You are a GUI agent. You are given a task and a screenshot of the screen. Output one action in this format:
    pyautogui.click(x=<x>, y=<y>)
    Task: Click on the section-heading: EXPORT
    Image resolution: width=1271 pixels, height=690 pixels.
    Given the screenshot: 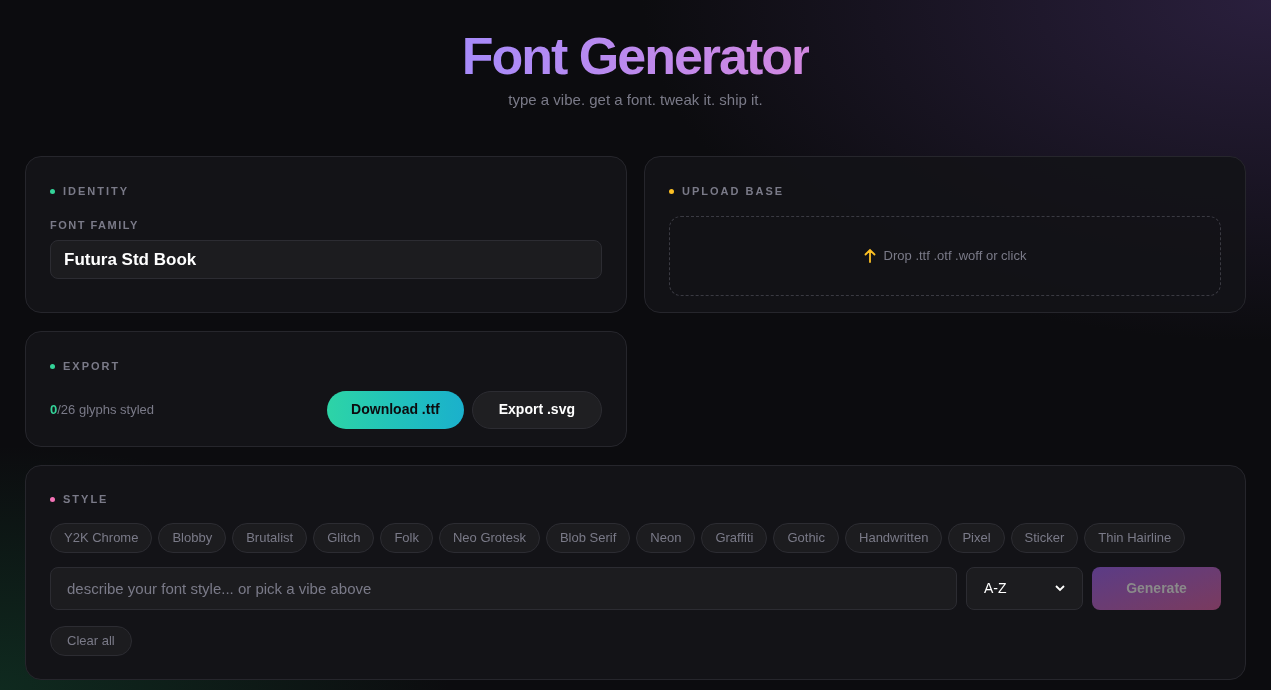 What is the action you would take?
    pyautogui.click(x=92, y=366)
    